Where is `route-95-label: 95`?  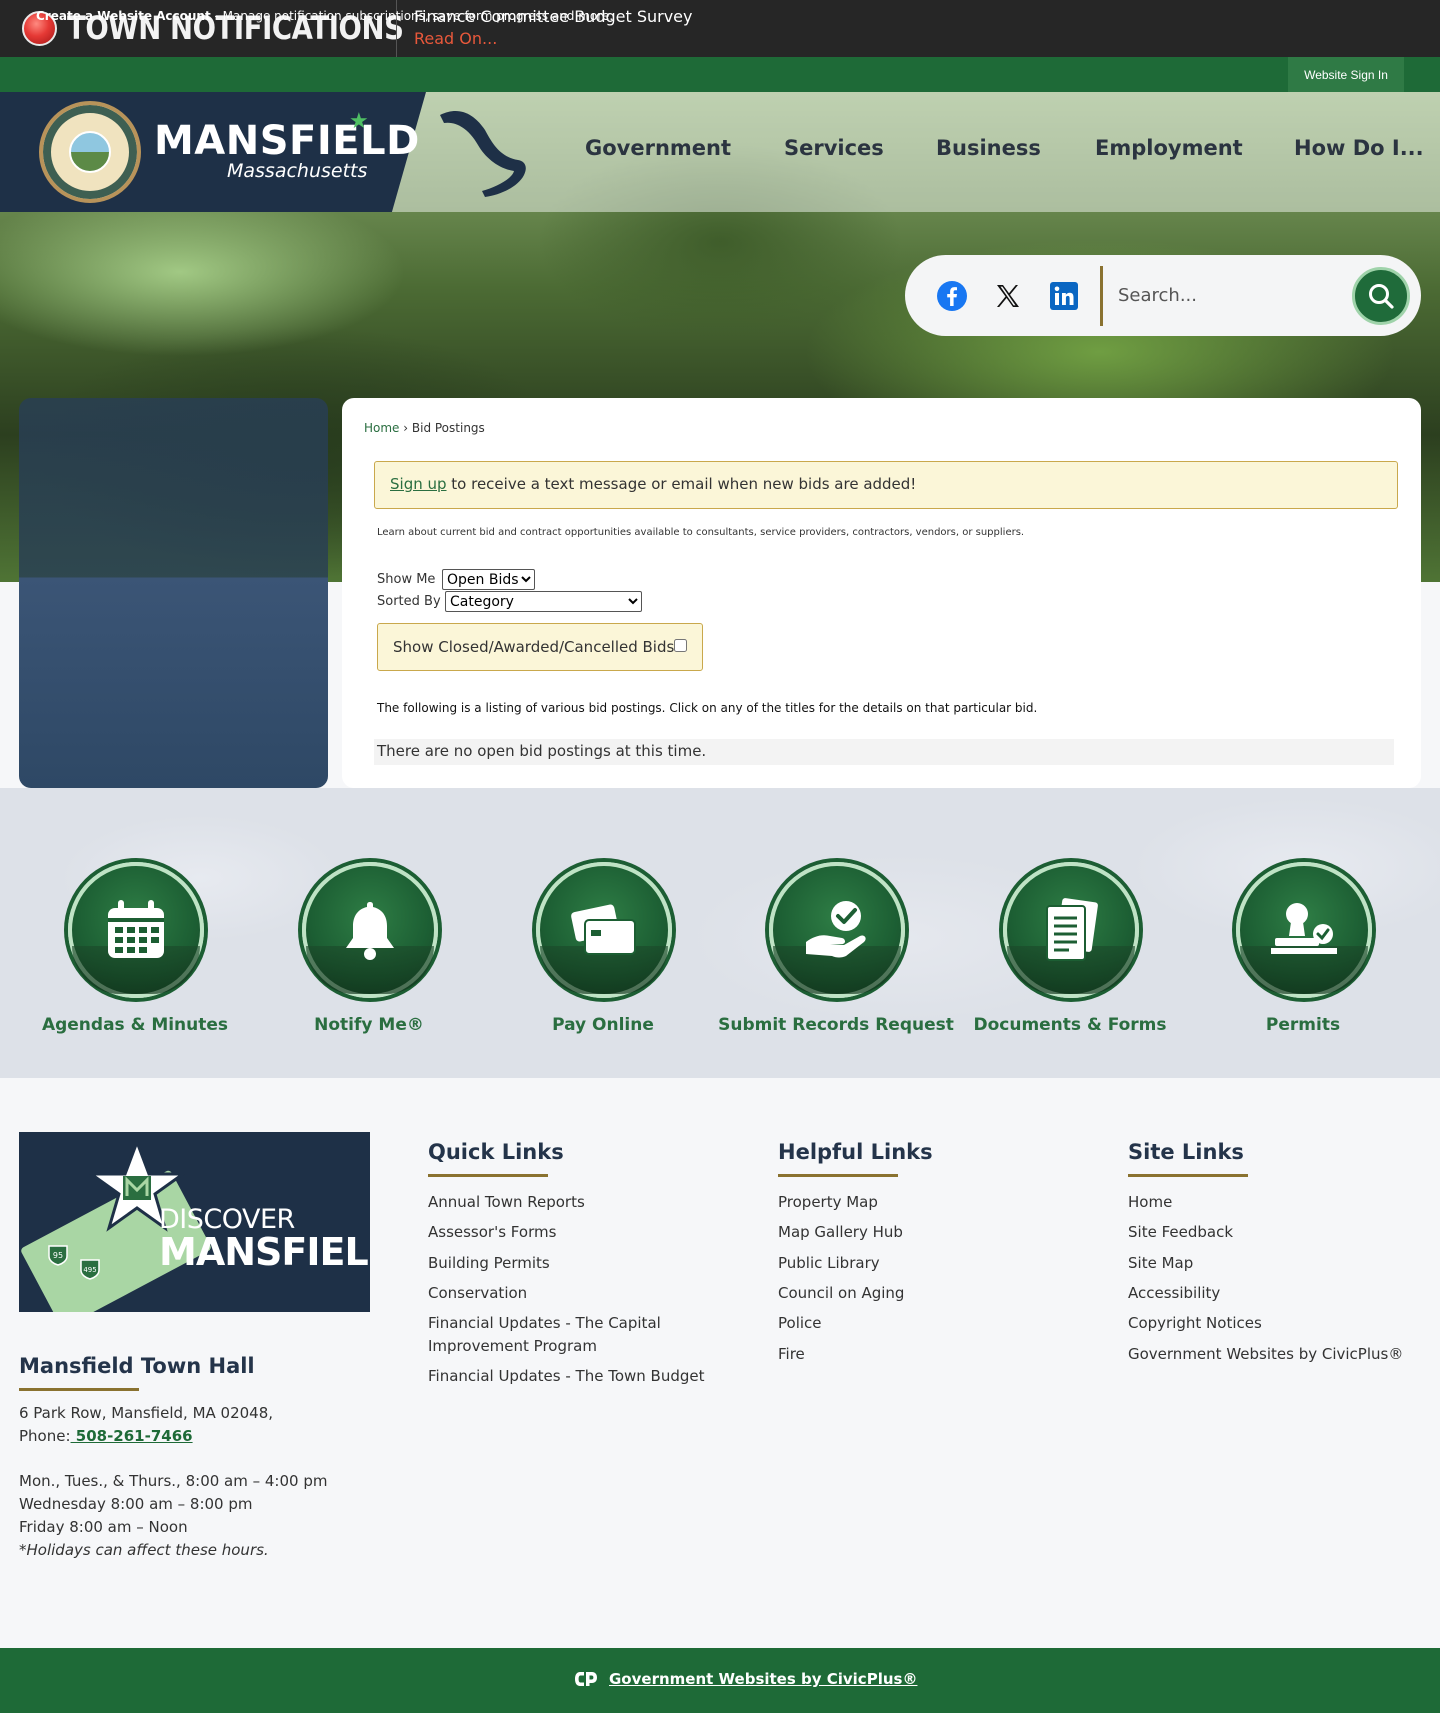 route-95-label: 95 is located at coordinates (58, 1255).